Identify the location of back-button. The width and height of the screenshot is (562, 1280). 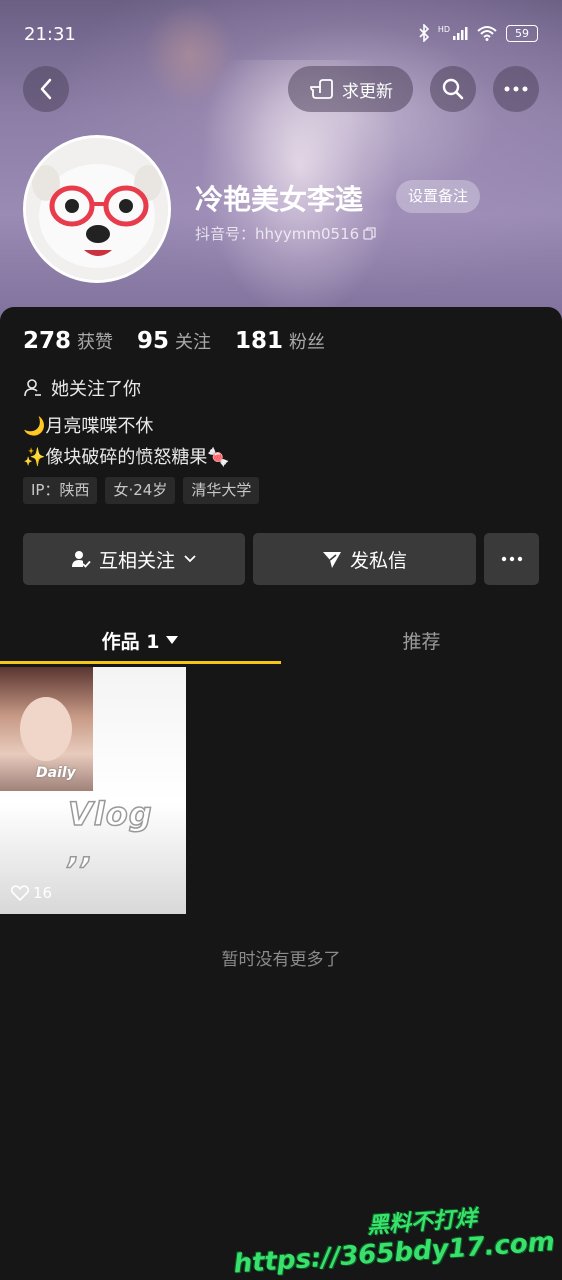
(46, 89).